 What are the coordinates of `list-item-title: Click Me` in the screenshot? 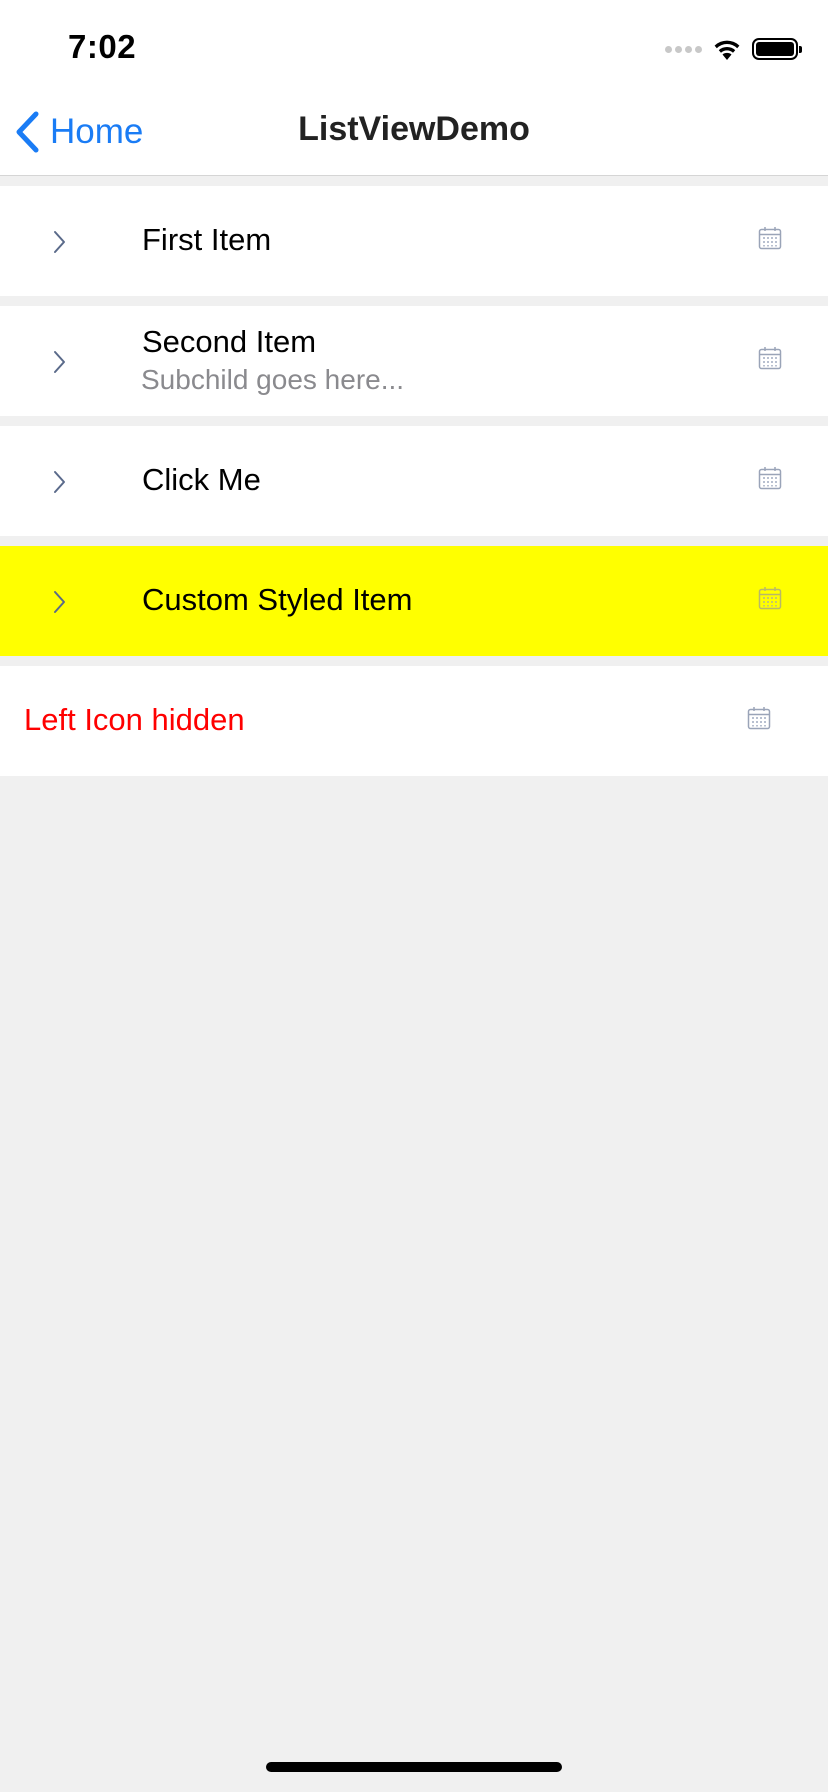 It's located at (201, 479).